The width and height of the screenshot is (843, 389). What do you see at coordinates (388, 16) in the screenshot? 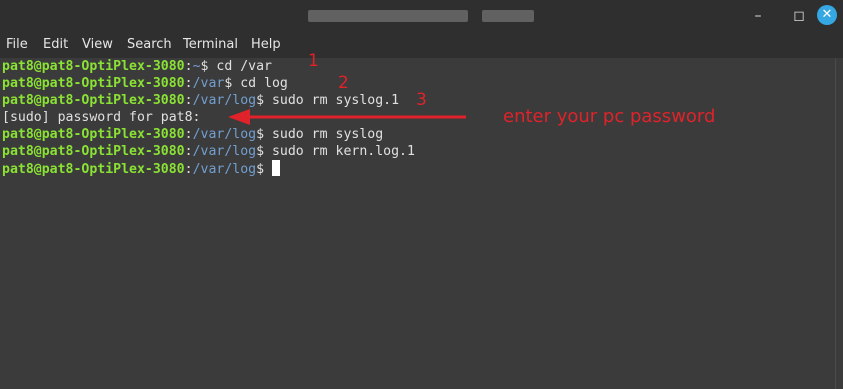
I see `window-title-redacted` at bounding box center [388, 16].